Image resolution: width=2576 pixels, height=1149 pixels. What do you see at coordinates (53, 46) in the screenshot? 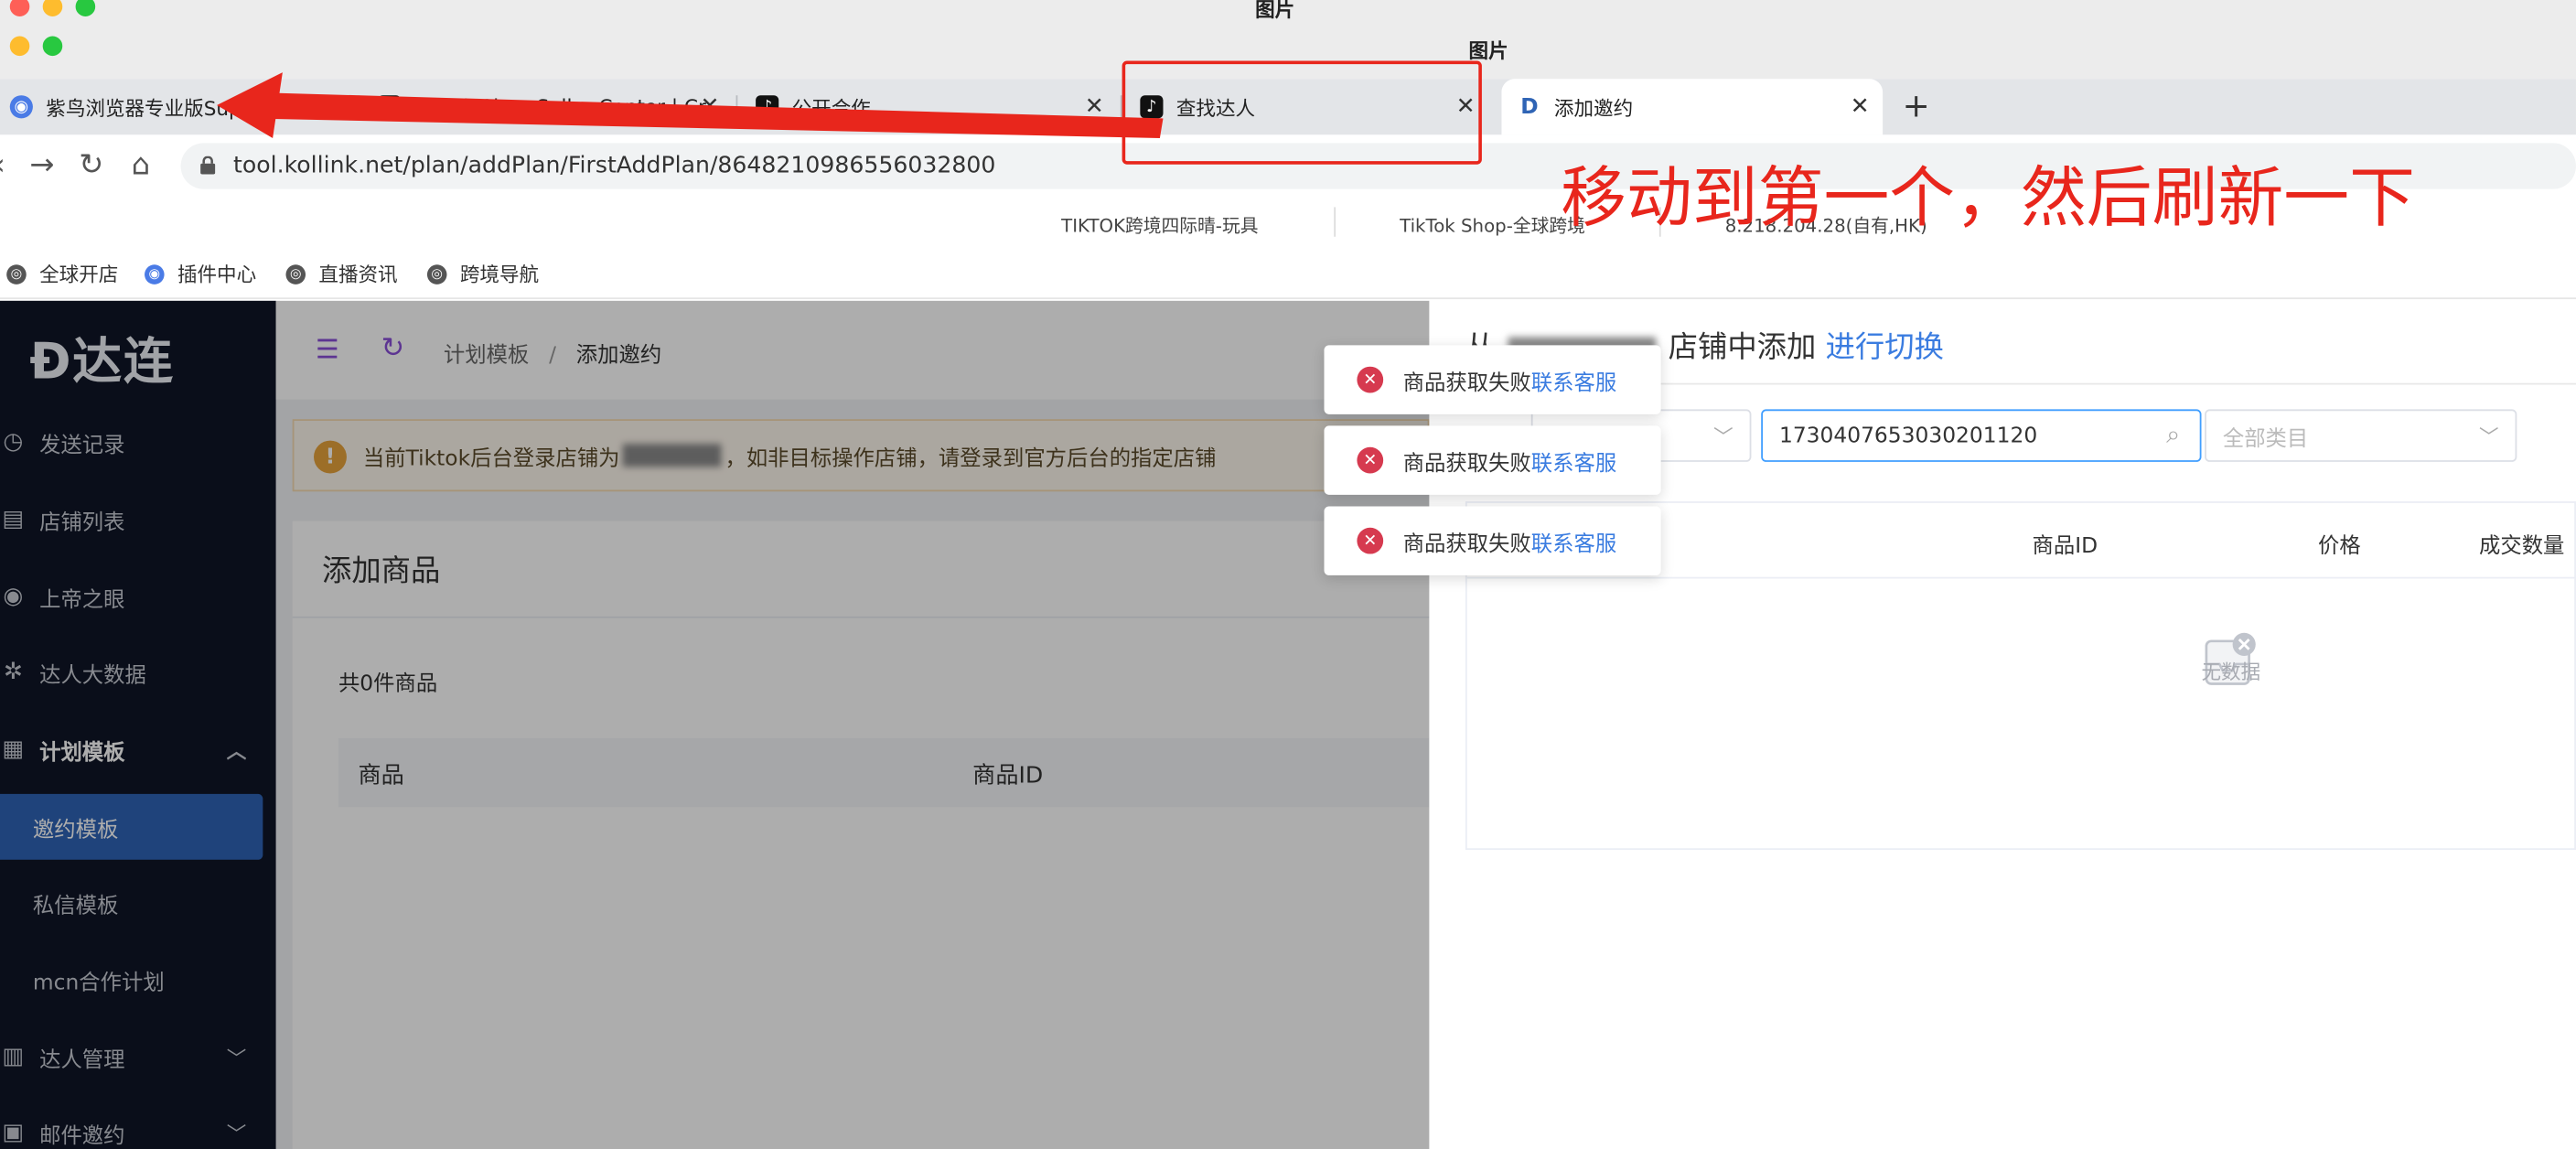
I see `zoom-window-button-inner` at bounding box center [53, 46].